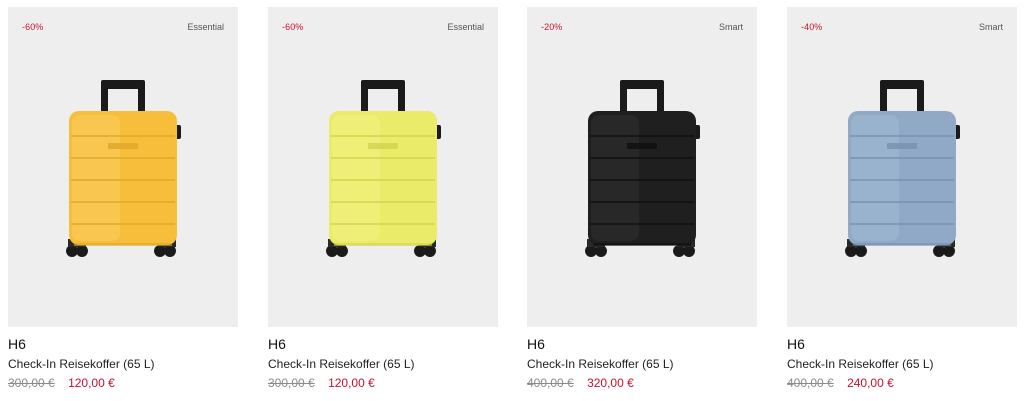 This screenshot has height=401, width=1024. I want to click on price-row: 400,00 € 240,00 €, so click(840, 383).